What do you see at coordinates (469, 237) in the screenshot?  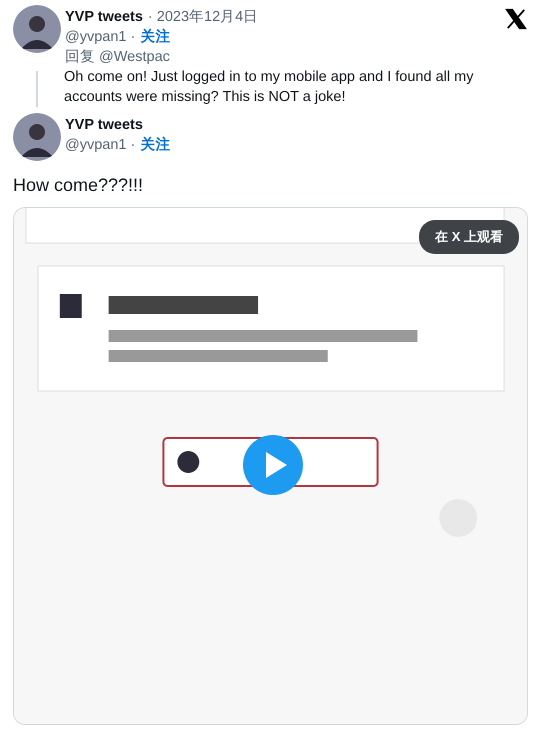 I see `watch-on-x-button: 在 X 上观看` at bounding box center [469, 237].